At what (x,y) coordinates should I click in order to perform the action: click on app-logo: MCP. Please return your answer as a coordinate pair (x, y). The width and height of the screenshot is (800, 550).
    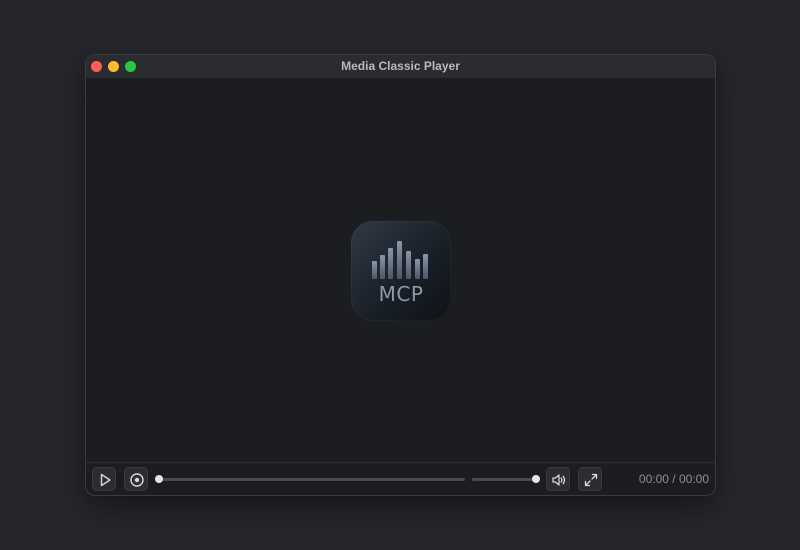
    Looking at the image, I should click on (401, 271).